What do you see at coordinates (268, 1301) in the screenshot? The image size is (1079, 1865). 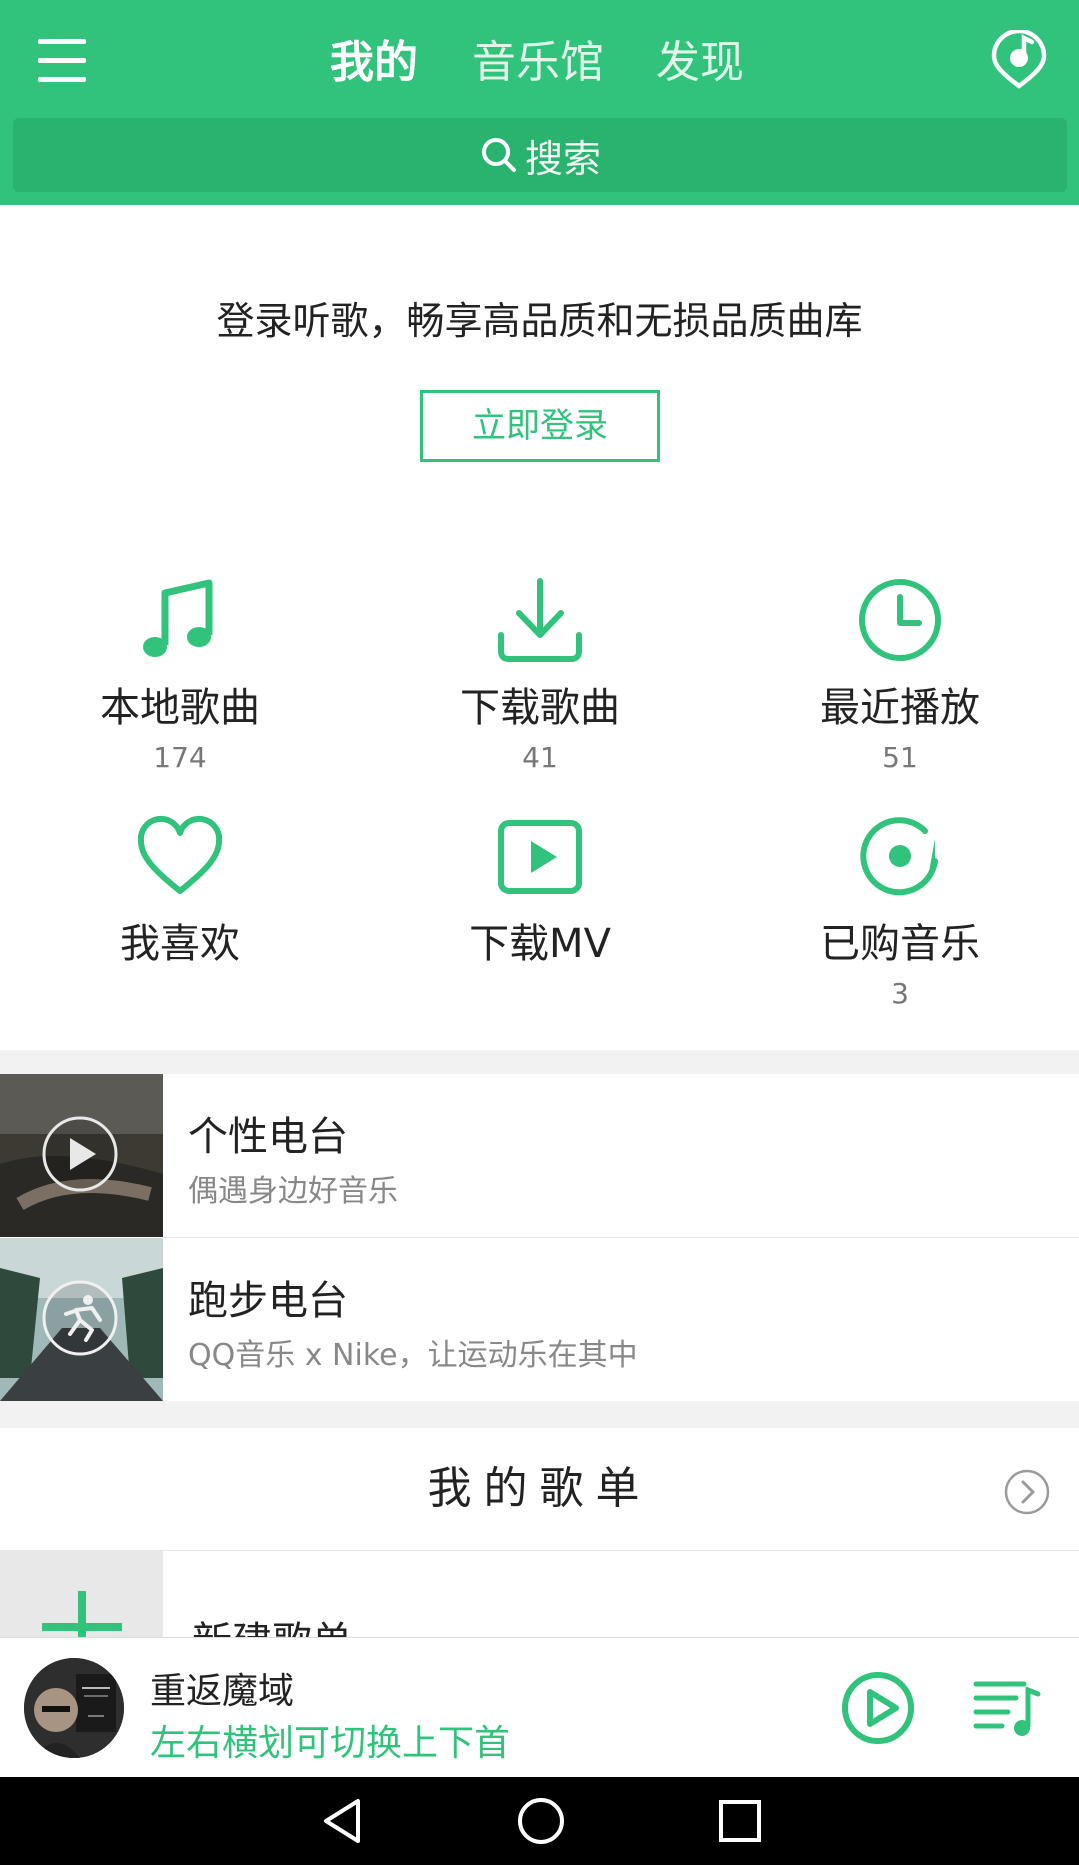 I see `radio-title: 跑步电台` at bounding box center [268, 1301].